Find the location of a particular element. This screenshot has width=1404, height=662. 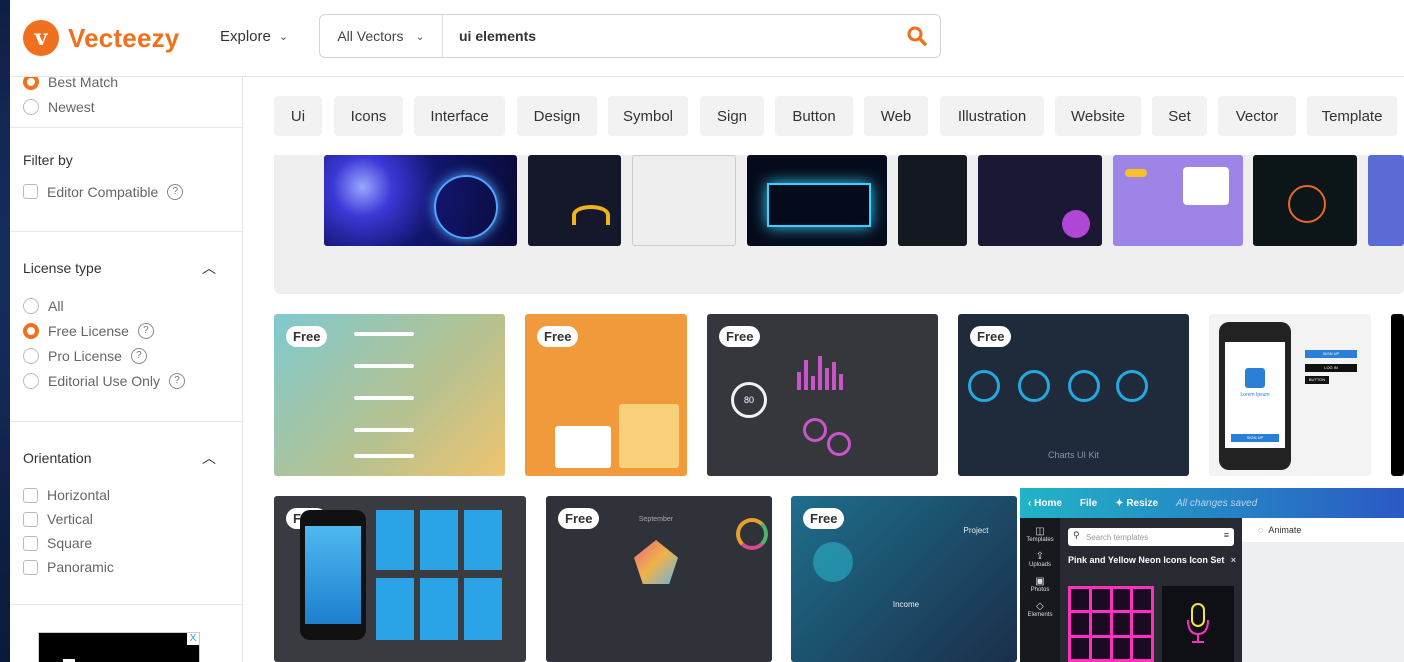

result-card: Free Income Project is located at coordinates (904, 579).